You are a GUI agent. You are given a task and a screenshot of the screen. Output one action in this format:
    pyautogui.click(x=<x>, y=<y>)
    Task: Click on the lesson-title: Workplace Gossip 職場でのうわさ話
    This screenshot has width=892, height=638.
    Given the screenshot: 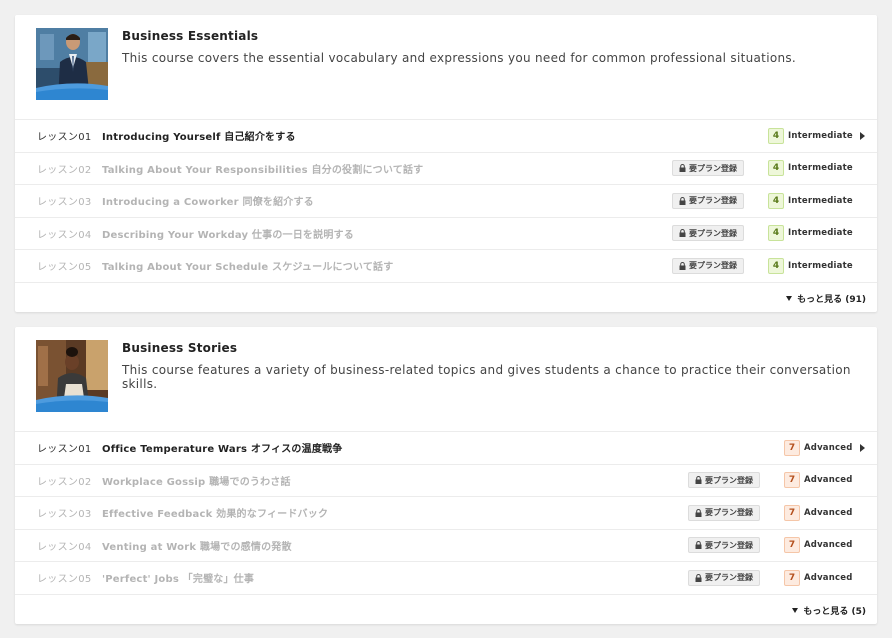 What is the action you would take?
    pyautogui.click(x=196, y=480)
    